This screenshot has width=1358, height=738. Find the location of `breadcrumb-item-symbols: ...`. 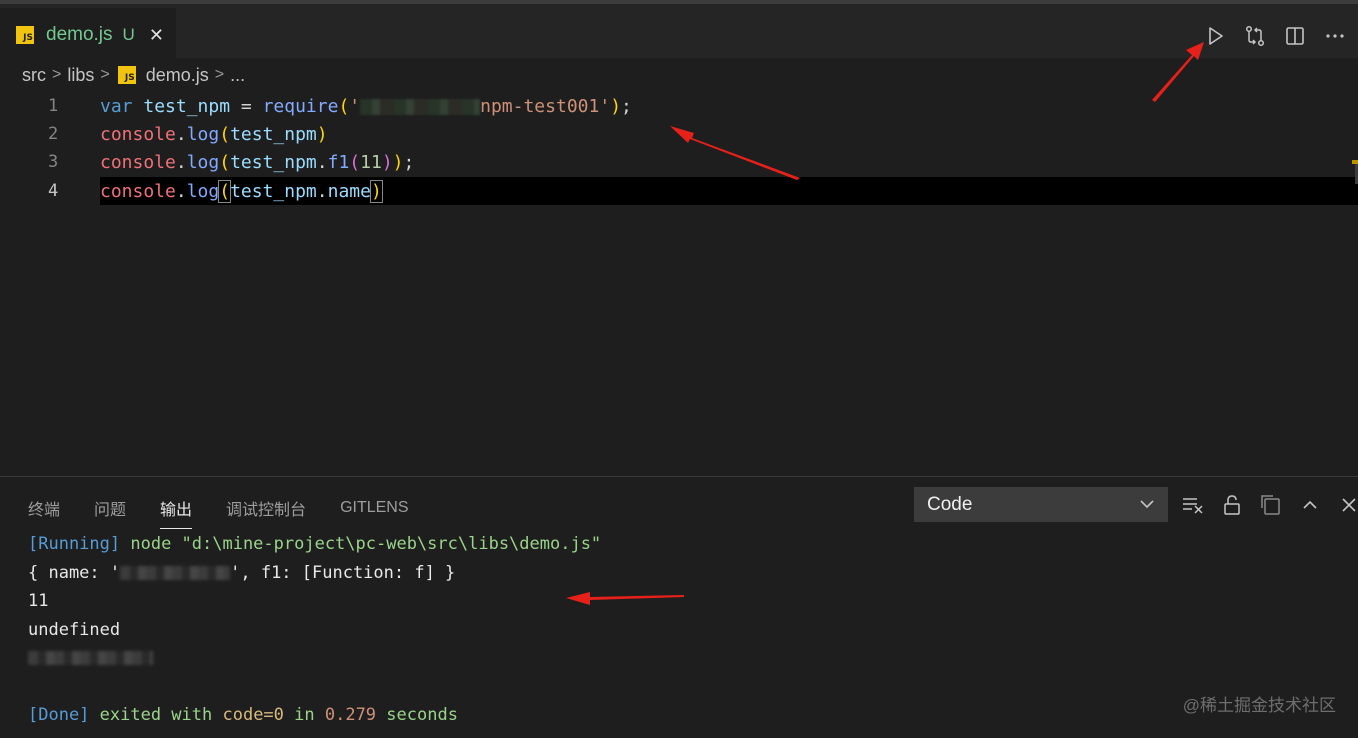

breadcrumb-item-symbols: ... is located at coordinates (237, 75).